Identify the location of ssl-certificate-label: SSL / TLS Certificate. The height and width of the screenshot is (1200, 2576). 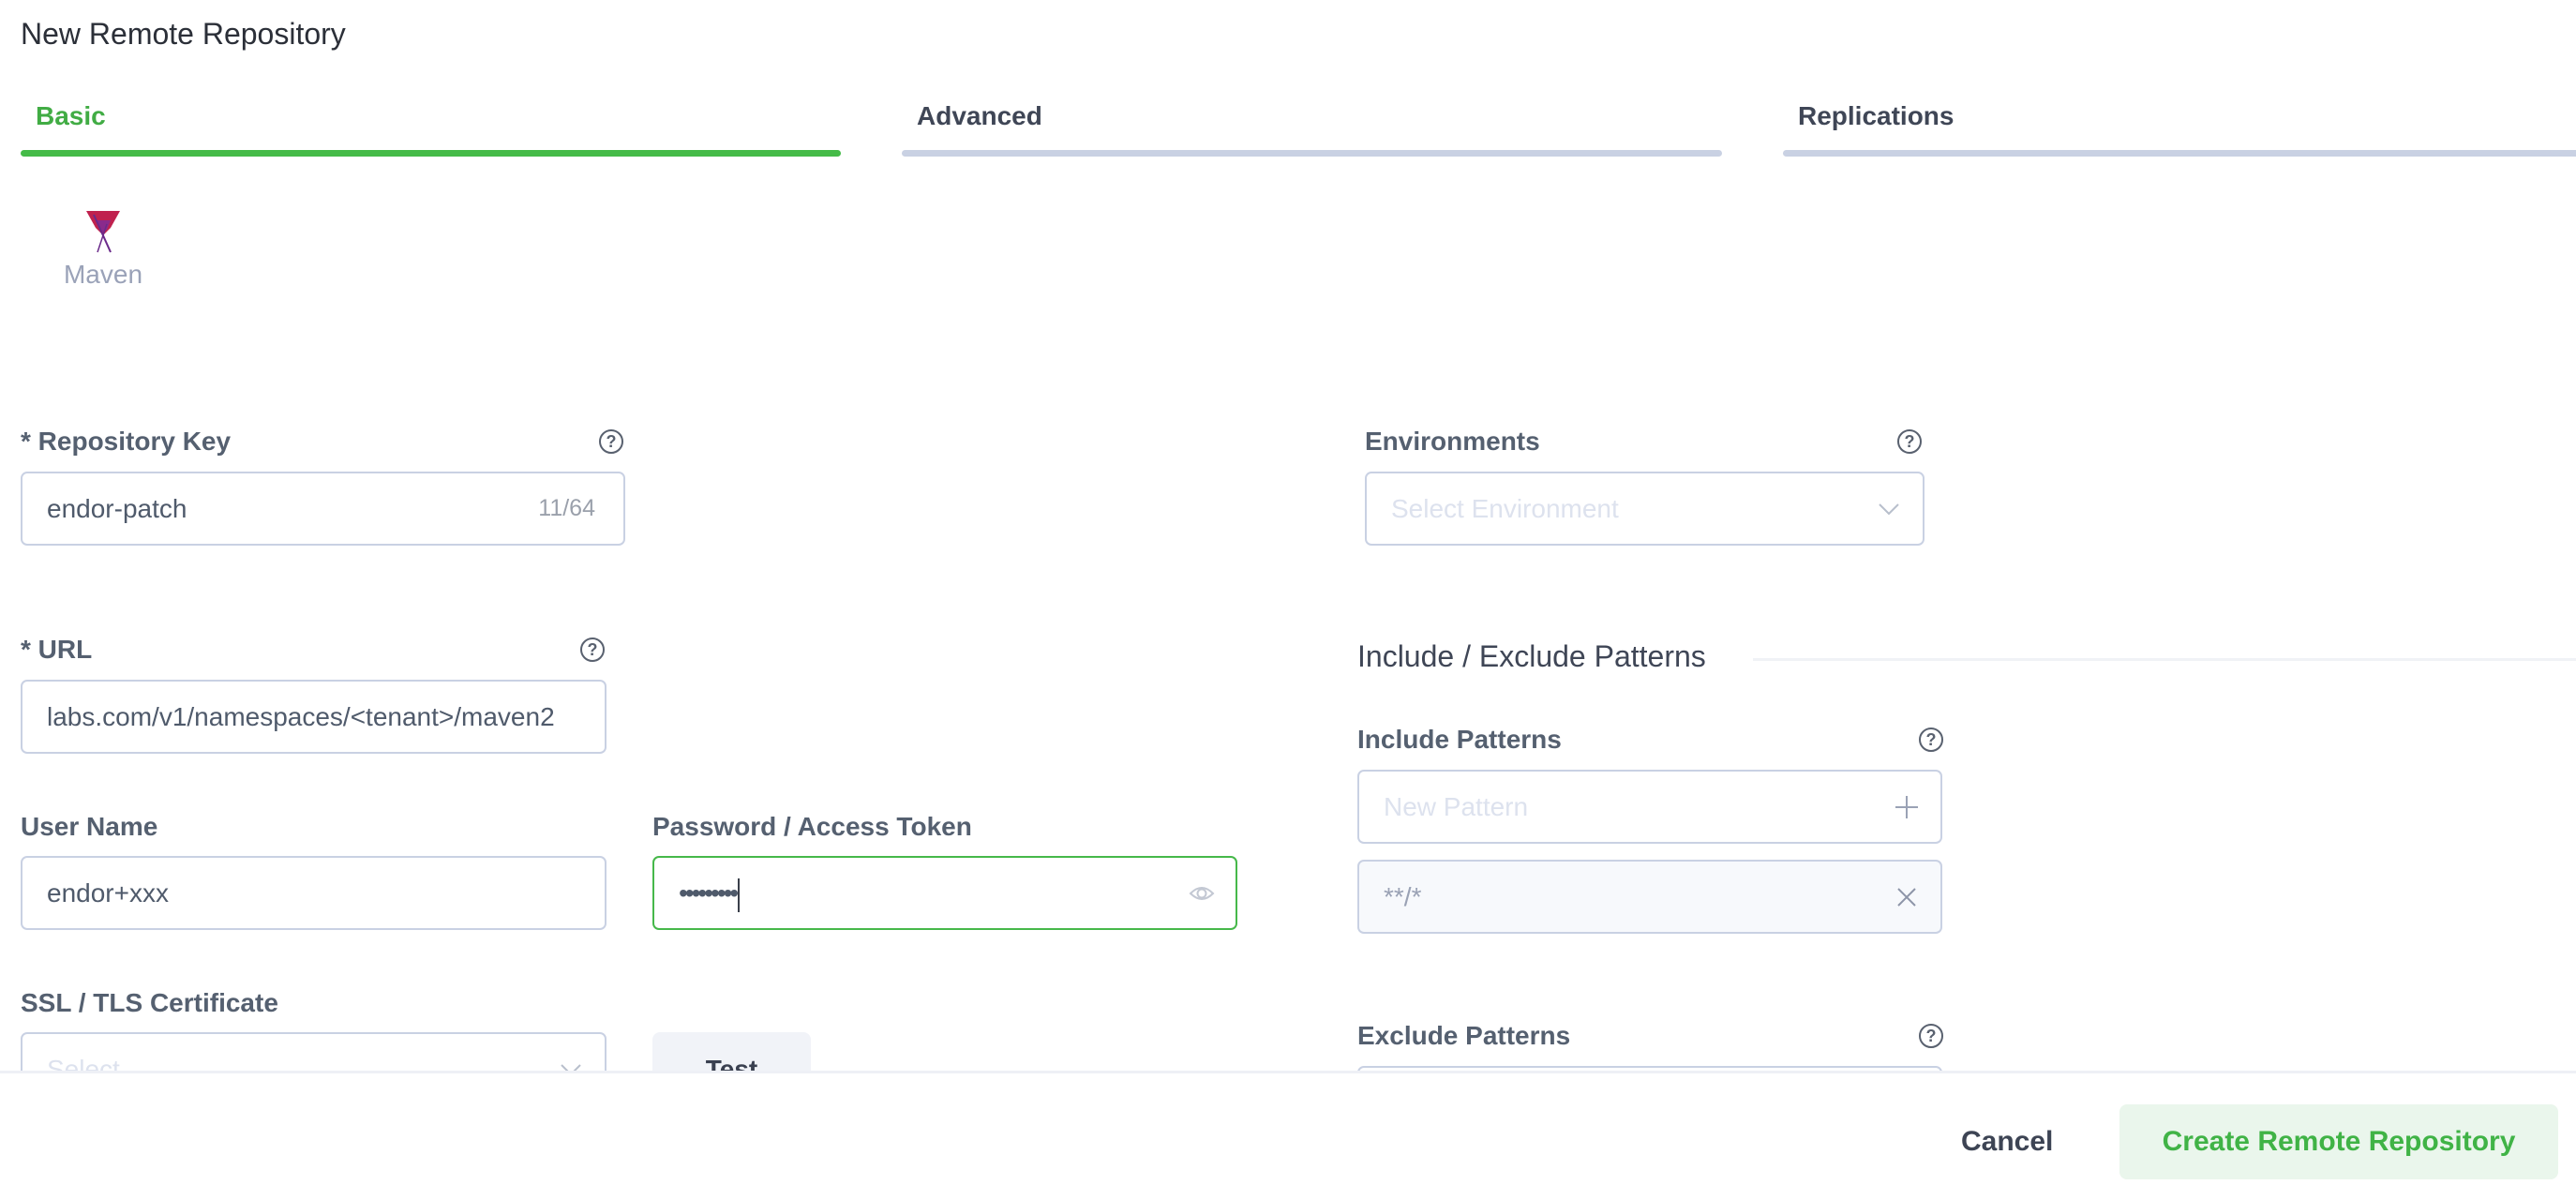
(149, 1002).